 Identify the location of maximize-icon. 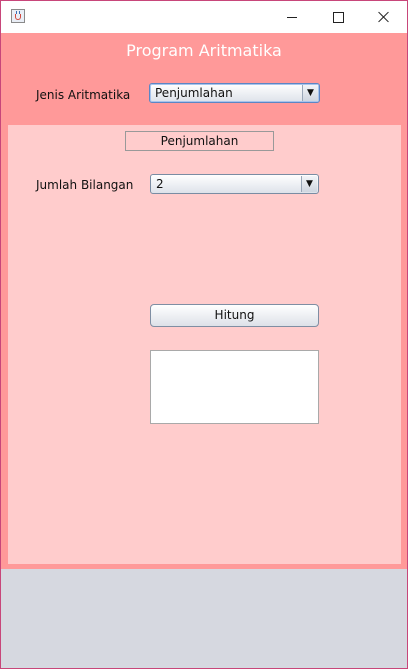
(338, 17).